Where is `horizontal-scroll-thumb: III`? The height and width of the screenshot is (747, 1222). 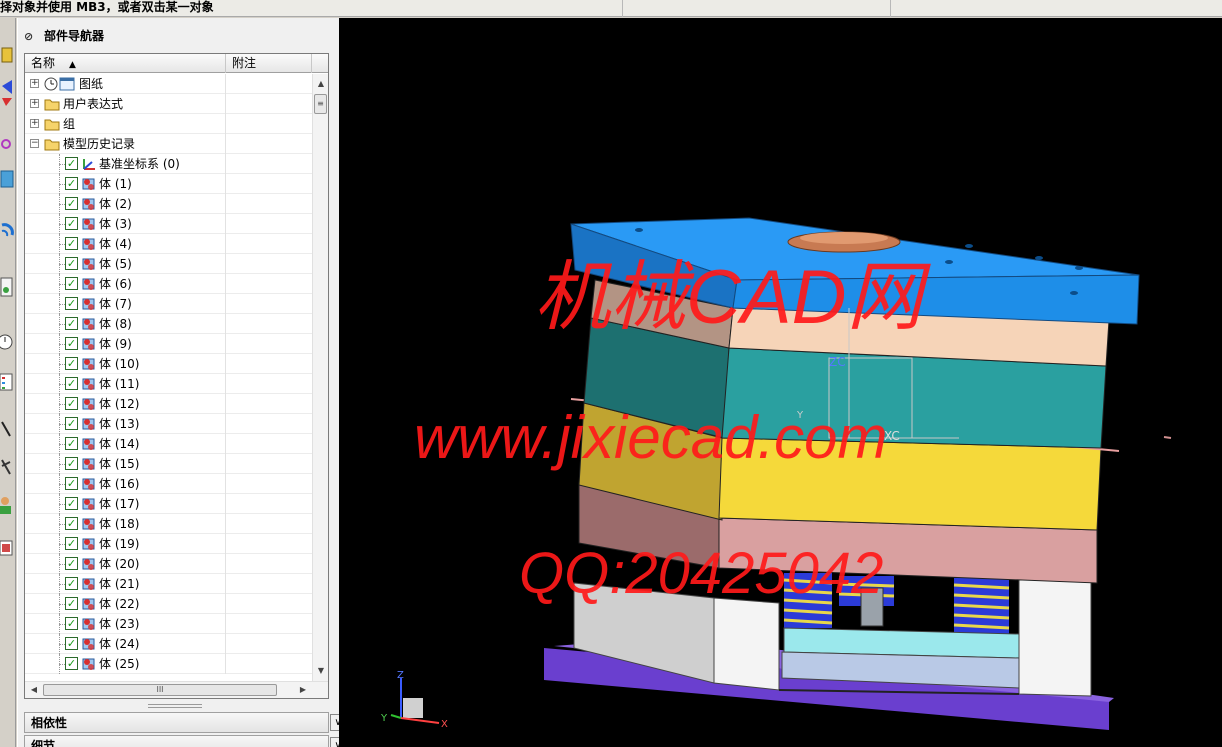 horizontal-scroll-thumb: III is located at coordinates (160, 690).